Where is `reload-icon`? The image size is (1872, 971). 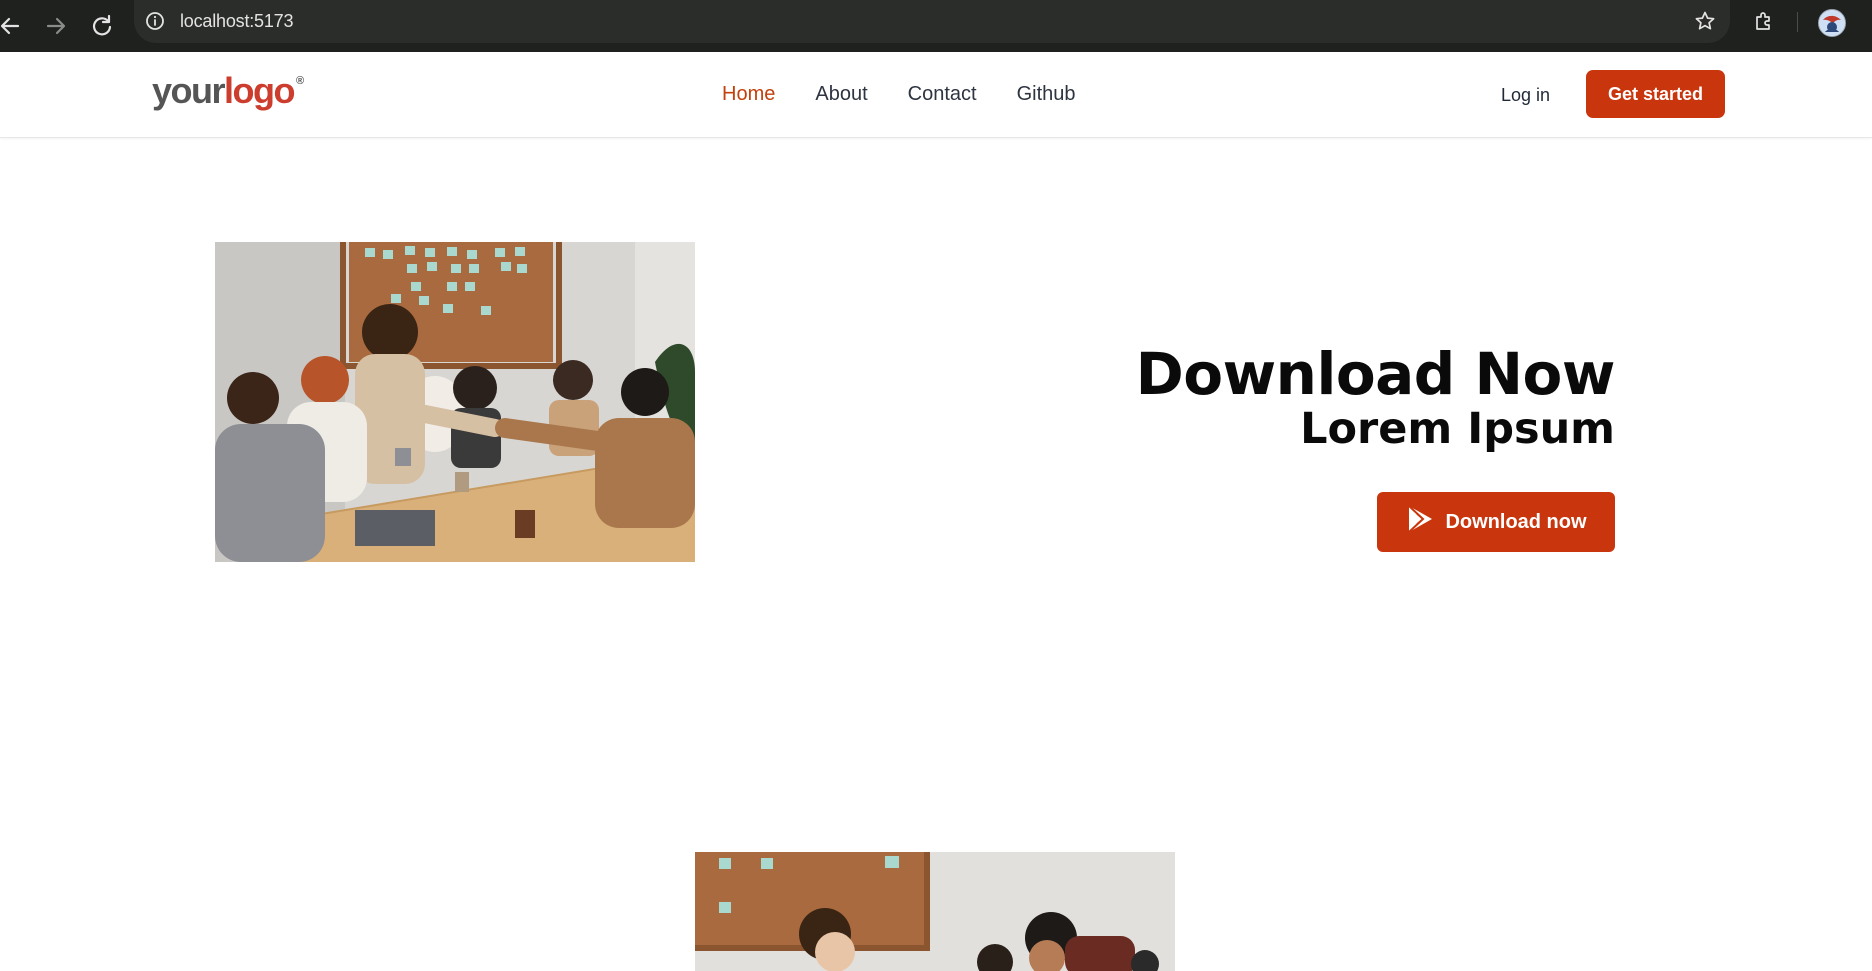 reload-icon is located at coordinates (102, 26).